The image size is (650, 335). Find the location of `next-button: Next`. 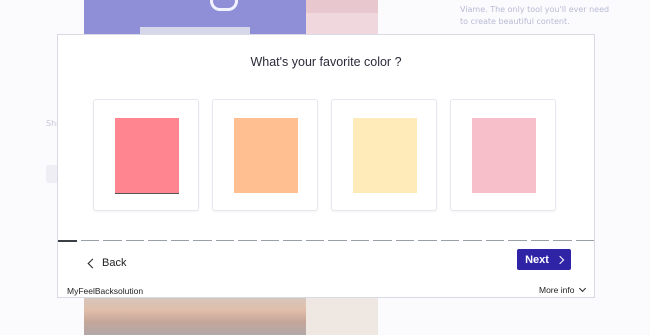

next-button: Next is located at coordinates (544, 259).